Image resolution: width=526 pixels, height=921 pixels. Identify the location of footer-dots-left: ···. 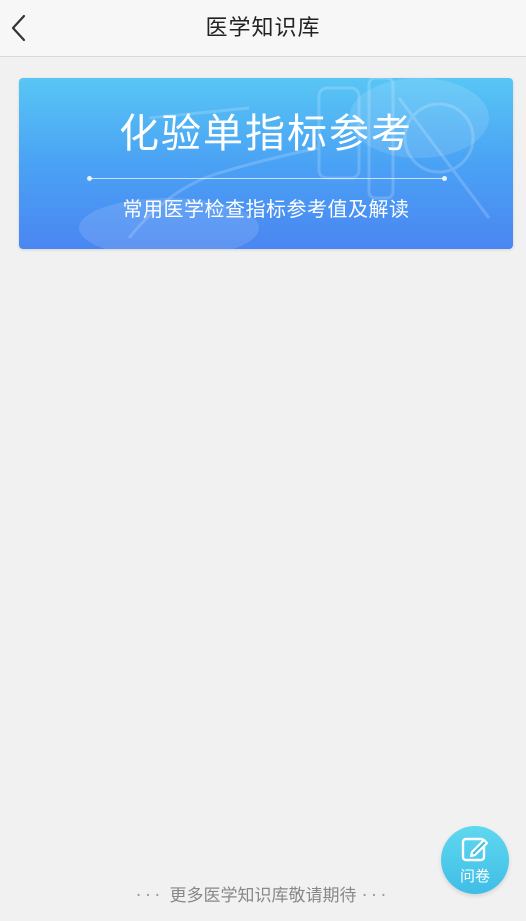
(150, 896).